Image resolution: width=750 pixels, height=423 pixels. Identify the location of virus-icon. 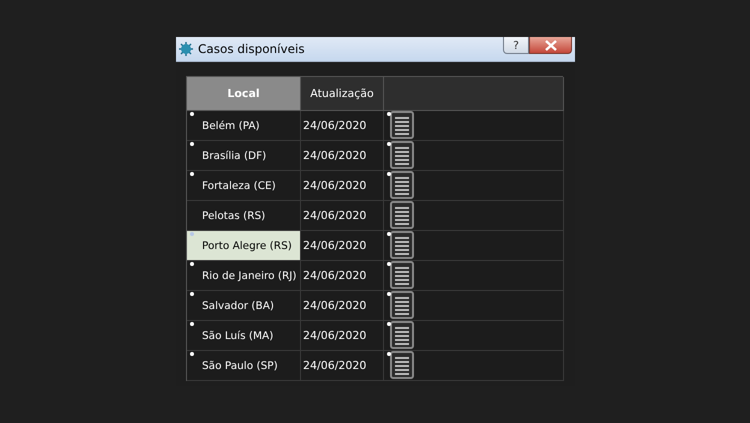
(186, 49).